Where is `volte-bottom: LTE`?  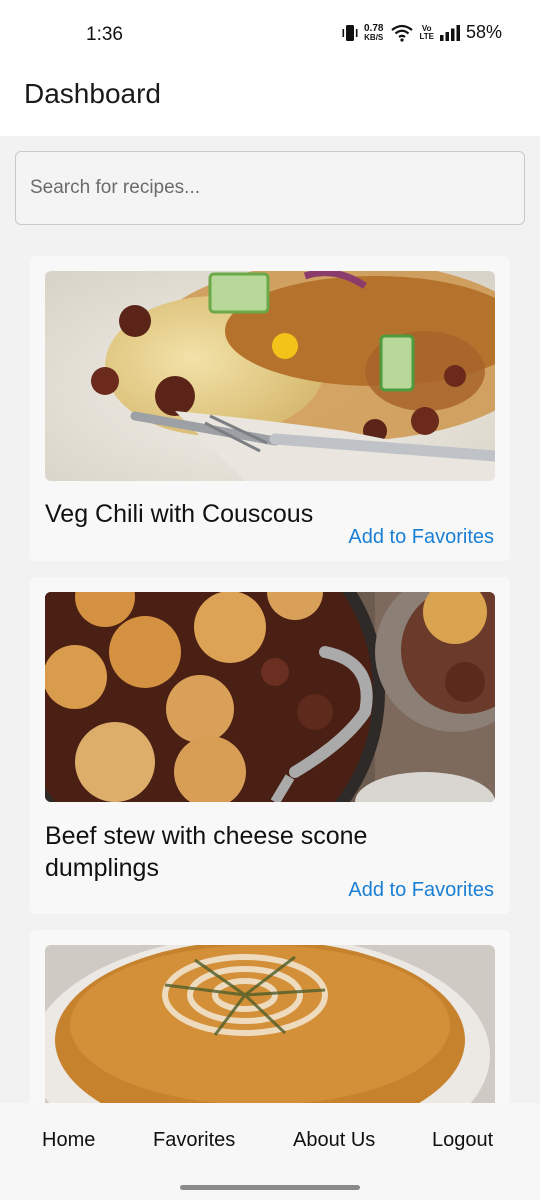
volte-bottom: LTE is located at coordinates (426, 36).